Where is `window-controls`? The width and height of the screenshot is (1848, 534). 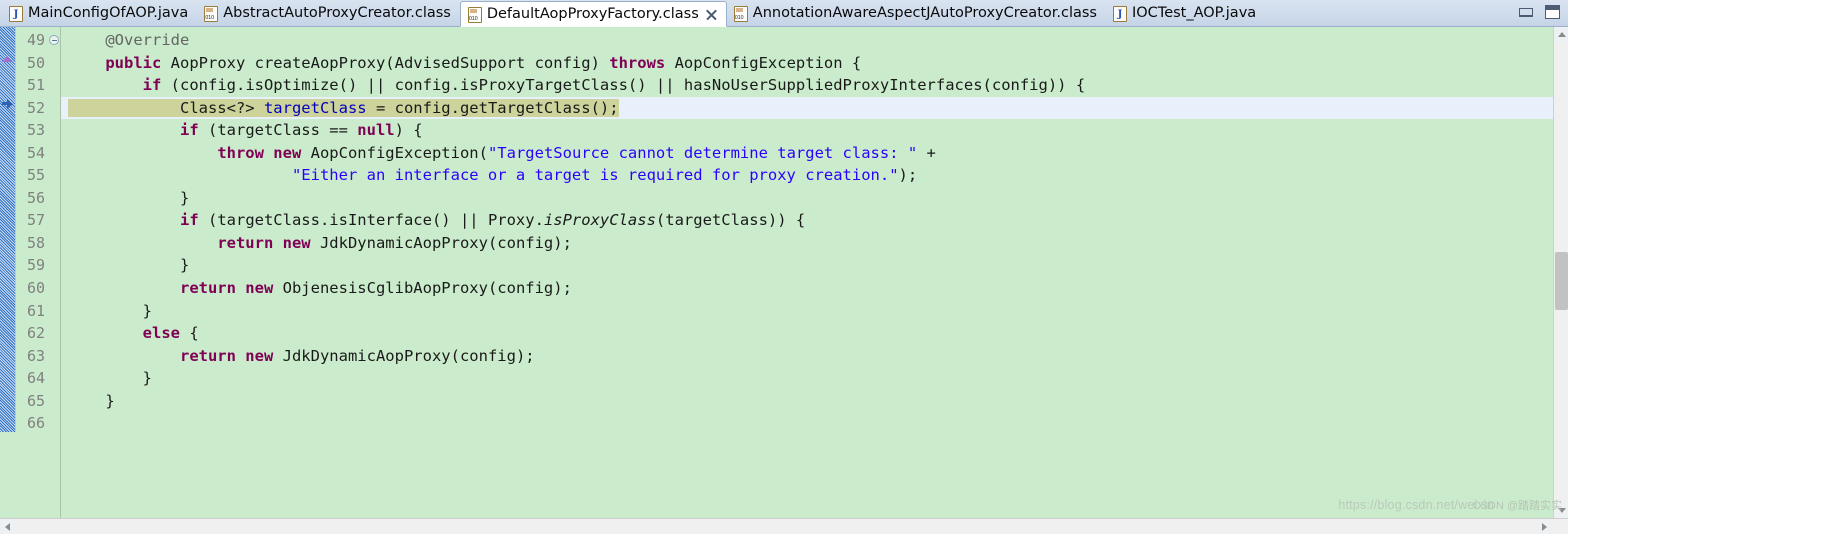 window-controls is located at coordinates (1539, 12).